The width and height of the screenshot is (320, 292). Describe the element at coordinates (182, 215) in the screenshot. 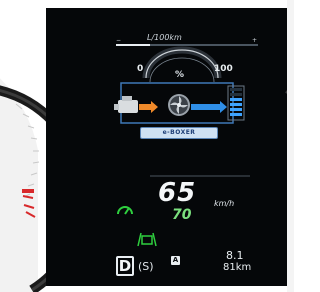

I see `cruise-set-speed: 70` at that location.